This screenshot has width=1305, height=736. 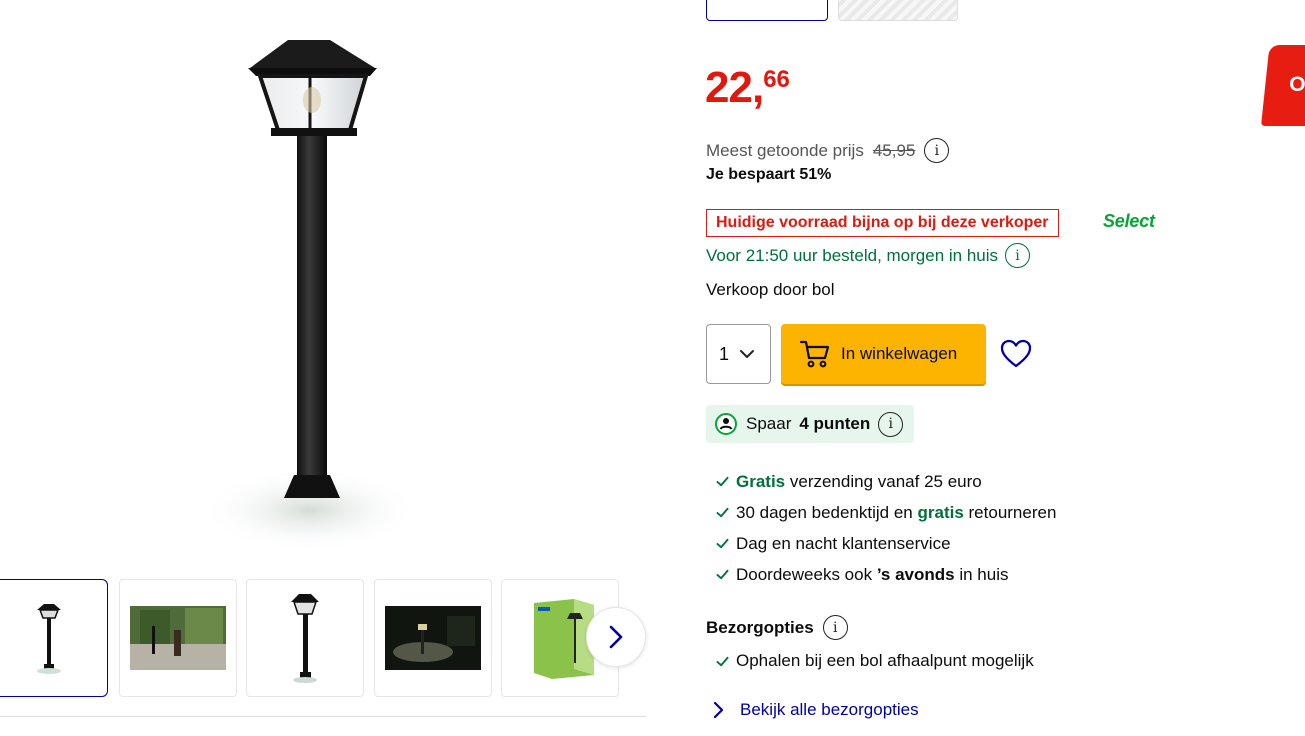 I want to click on usp-item: Dag en nacht klantenservice, so click(x=886, y=543).